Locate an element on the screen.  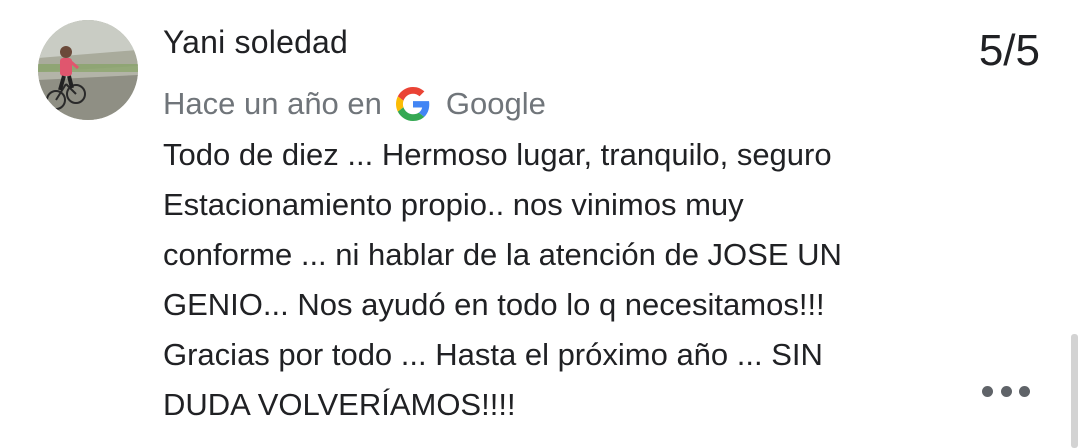
avatar is located at coordinates (88, 70).